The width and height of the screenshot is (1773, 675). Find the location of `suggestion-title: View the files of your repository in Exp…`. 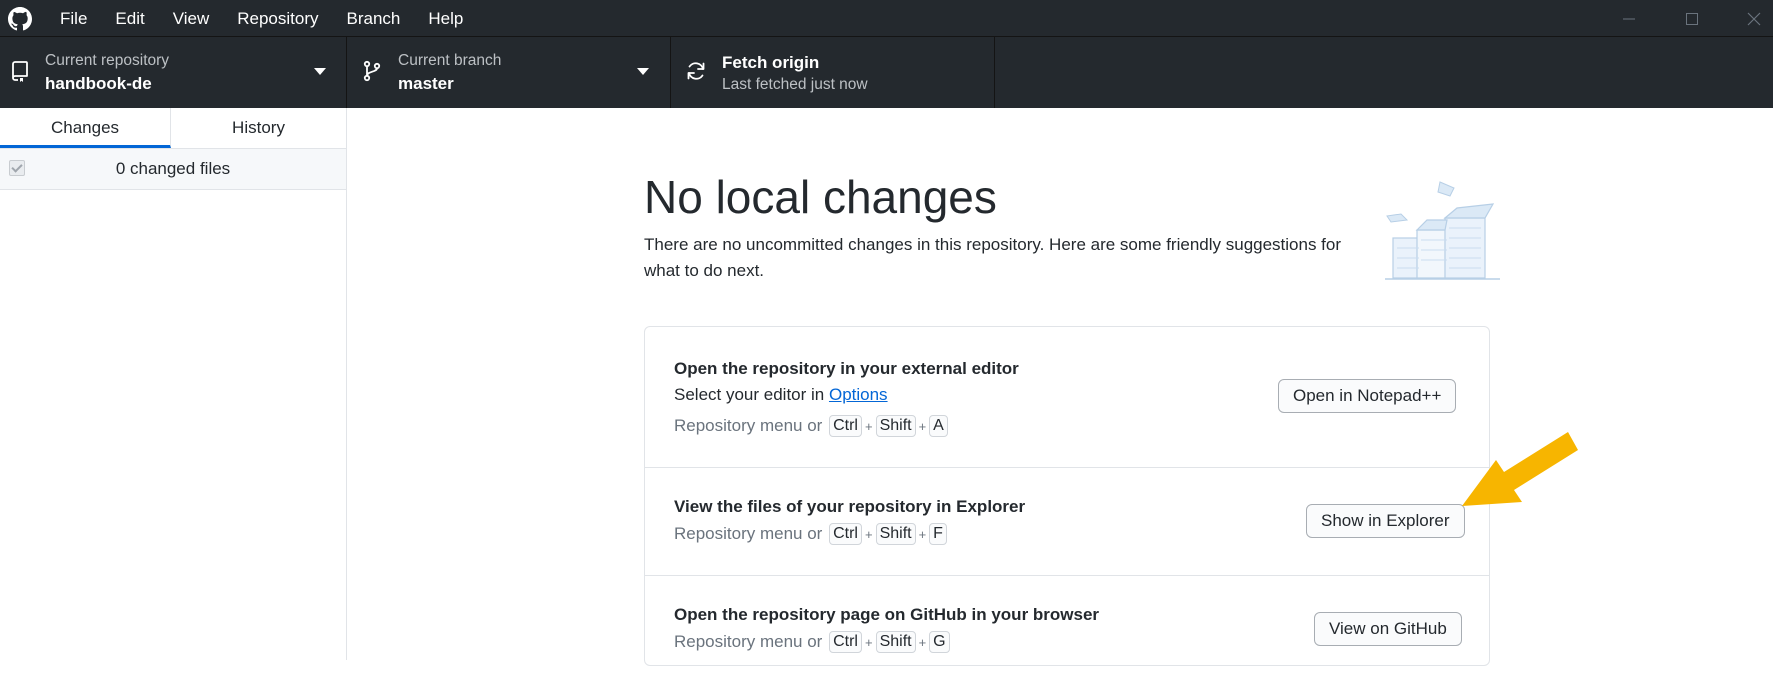

suggestion-title: View the files of your repository in Exp… is located at coordinates (850, 506).